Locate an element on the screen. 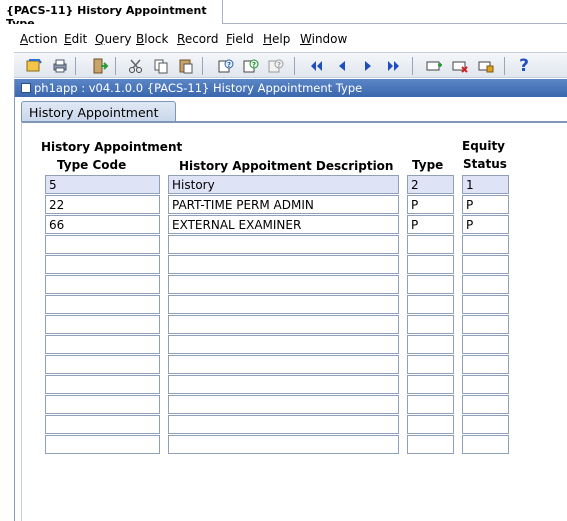  last-record-icon is located at coordinates (394, 66).